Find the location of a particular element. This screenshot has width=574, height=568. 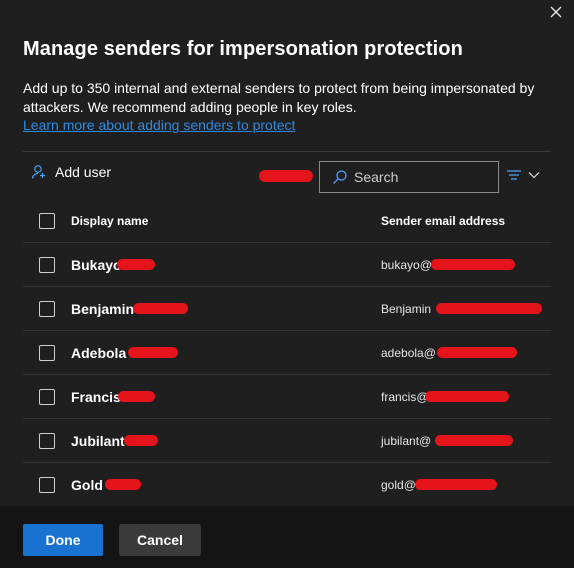

table-row: Bukayo bukayo@ is located at coordinates (287, 265).